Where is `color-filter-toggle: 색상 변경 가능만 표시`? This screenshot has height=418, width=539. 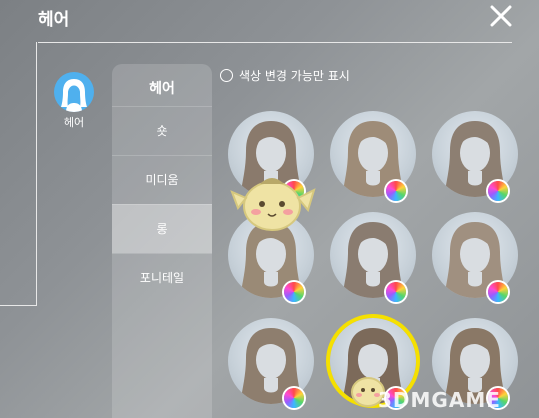
color-filter-toggle: 색상 변경 가능만 표시 is located at coordinates (285, 75).